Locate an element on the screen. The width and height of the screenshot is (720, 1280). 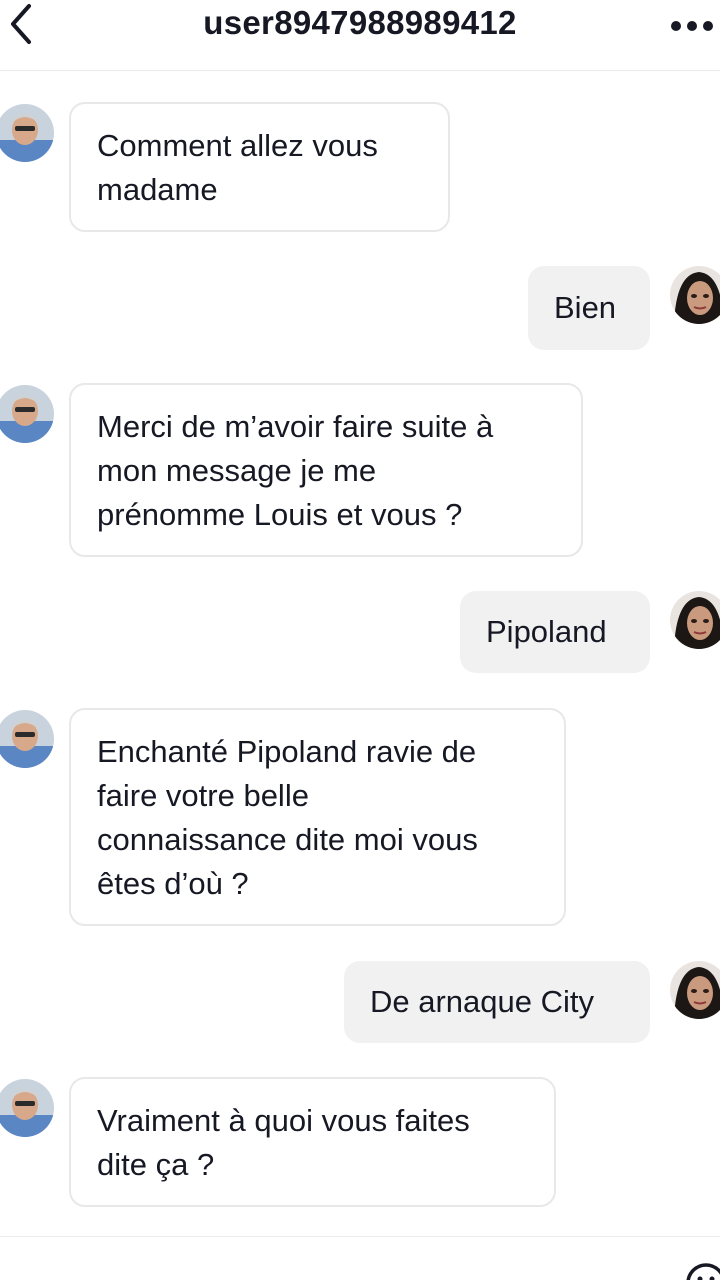
more-options-button is located at coordinates (692, 26).